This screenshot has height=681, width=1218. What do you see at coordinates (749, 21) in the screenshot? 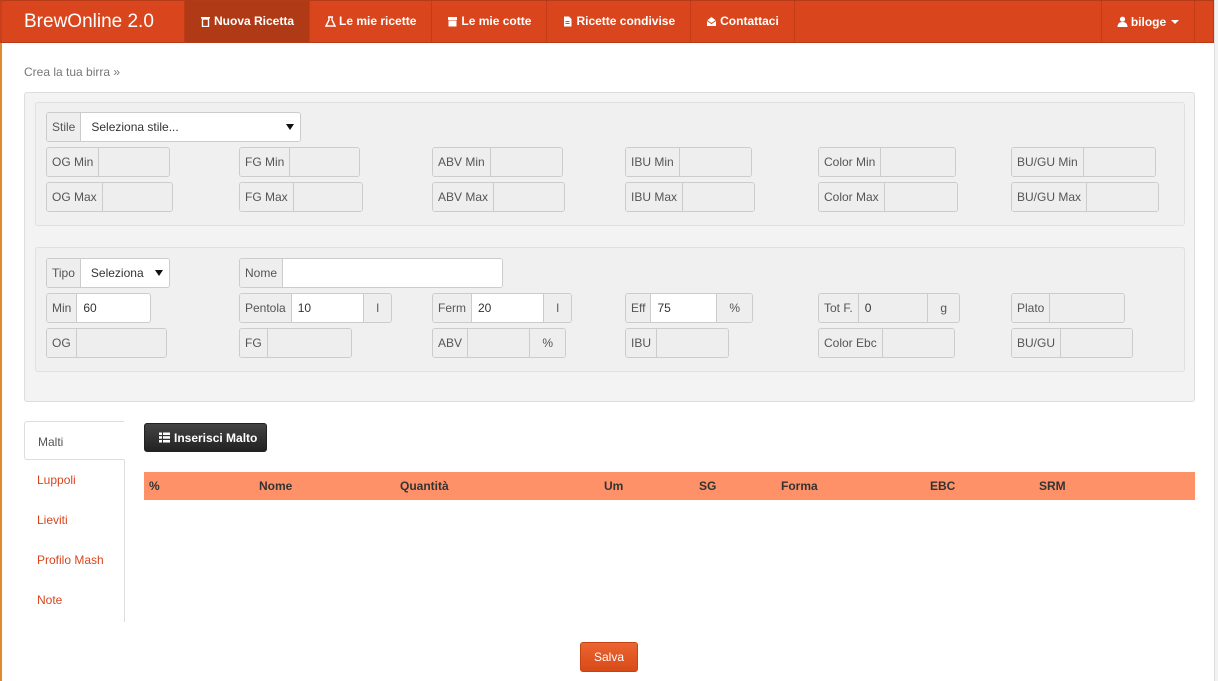
I see `nav-label: Contattaci` at bounding box center [749, 21].